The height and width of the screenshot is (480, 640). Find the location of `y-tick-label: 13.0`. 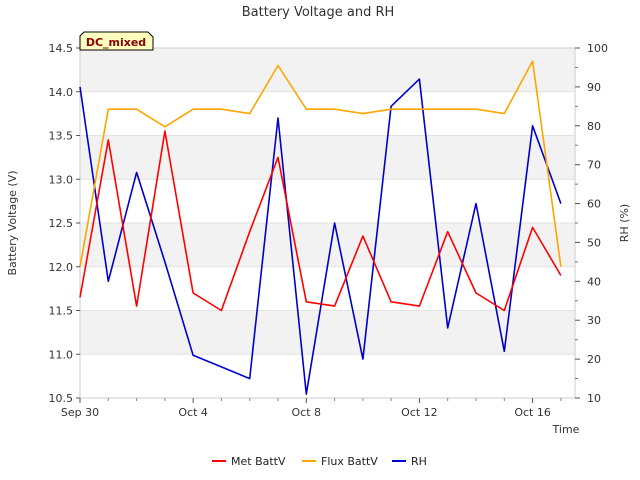

y-tick-label: 13.0 is located at coordinates (61, 179).